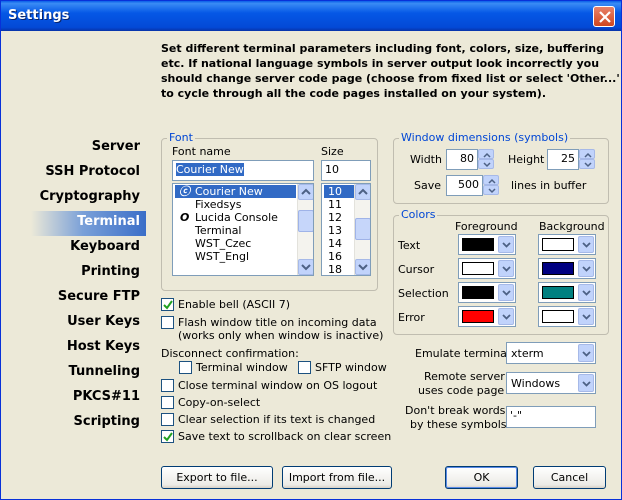 The height and width of the screenshot is (500, 622). I want to click on height-input: 25, so click(563, 159).